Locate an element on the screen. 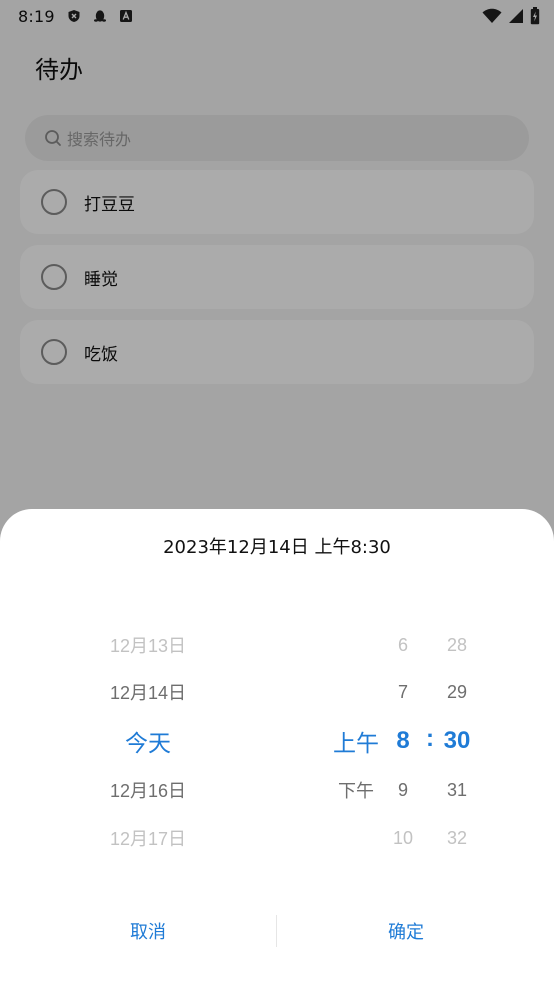 Image resolution: width=554 pixels, height=984 pixels. button-divider is located at coordinates (276, 931).